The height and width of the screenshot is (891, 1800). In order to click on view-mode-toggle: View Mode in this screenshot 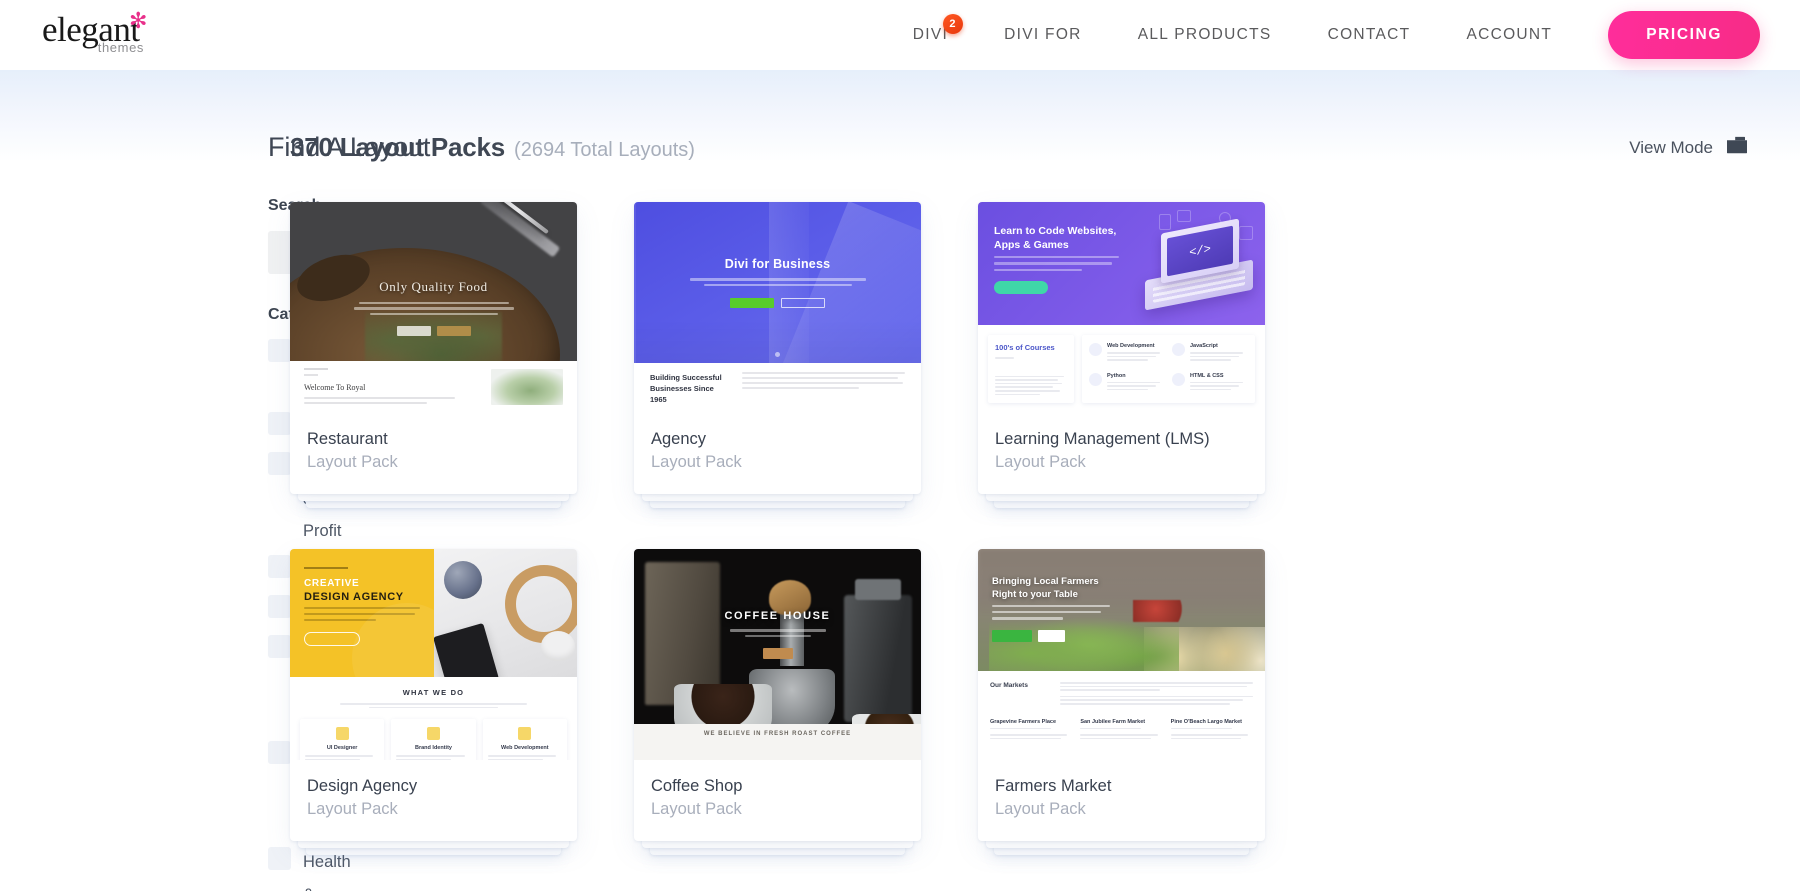, I will do `click(1688, 147)`.